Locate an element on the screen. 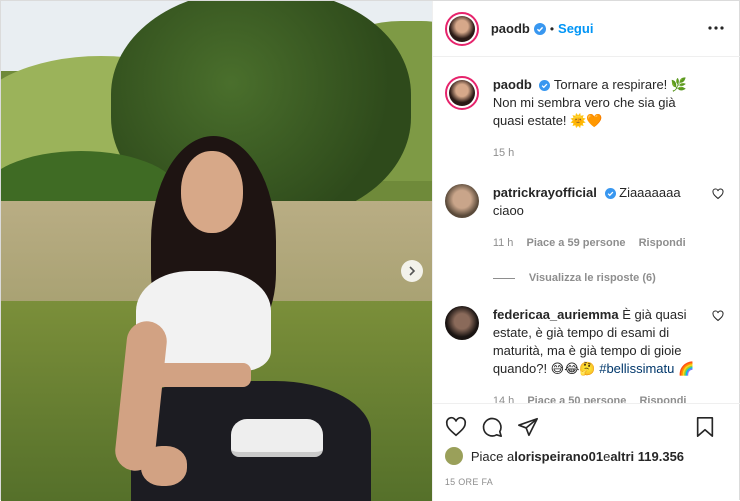  share-button is located at coordinates (528, 427).